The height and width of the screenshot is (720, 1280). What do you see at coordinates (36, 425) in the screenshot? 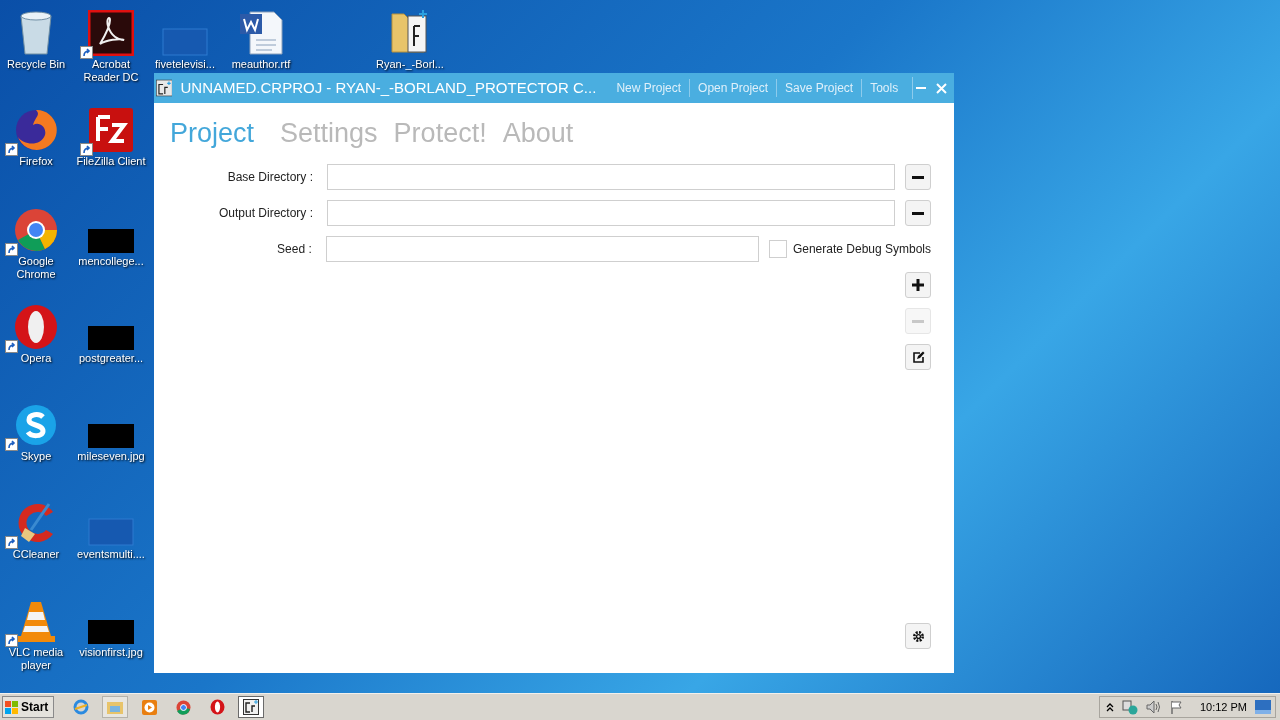
I see `skype-icon` at bounding box center [36, 425].